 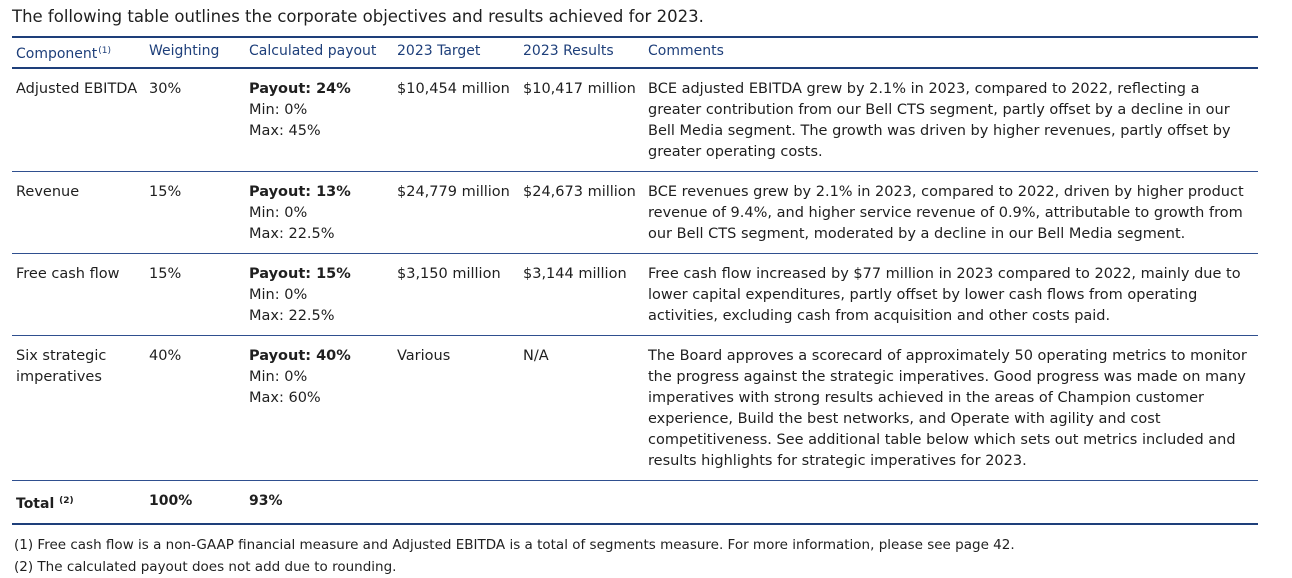 I want to click on results-cell: $3,144 million, so click(x=575, y=274).